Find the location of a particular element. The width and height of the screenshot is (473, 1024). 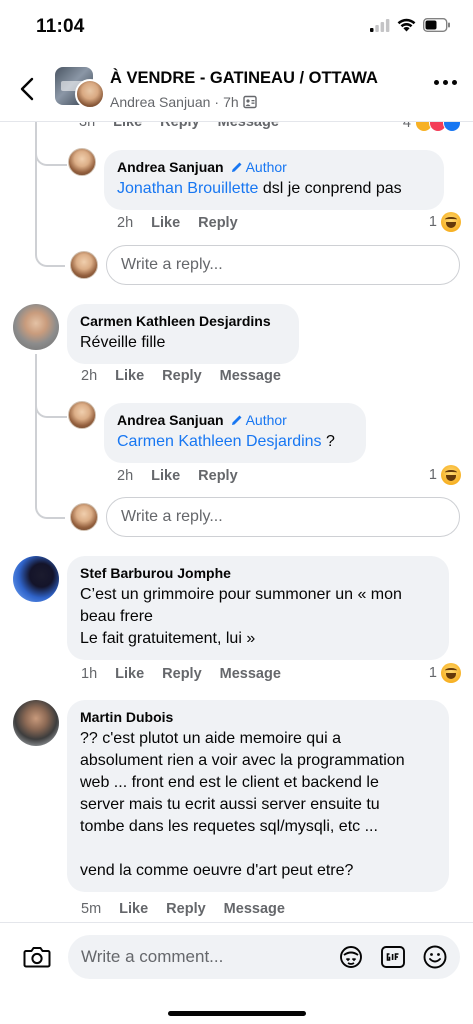

comment-actions: 5m Like Reply Message is located at coordinates (183, 909).